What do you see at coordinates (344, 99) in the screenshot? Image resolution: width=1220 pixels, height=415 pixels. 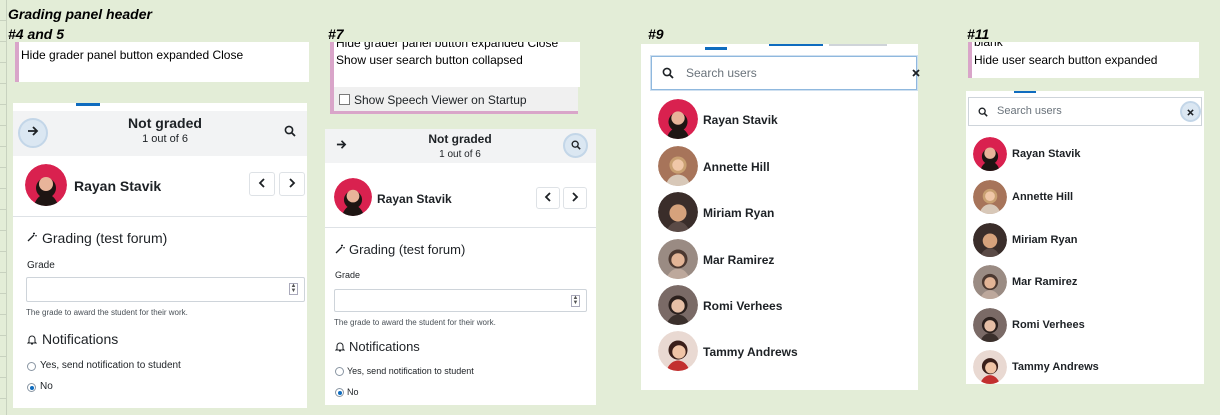 I see `speech-viewer-checkbox` at bounding box center [344, 99].